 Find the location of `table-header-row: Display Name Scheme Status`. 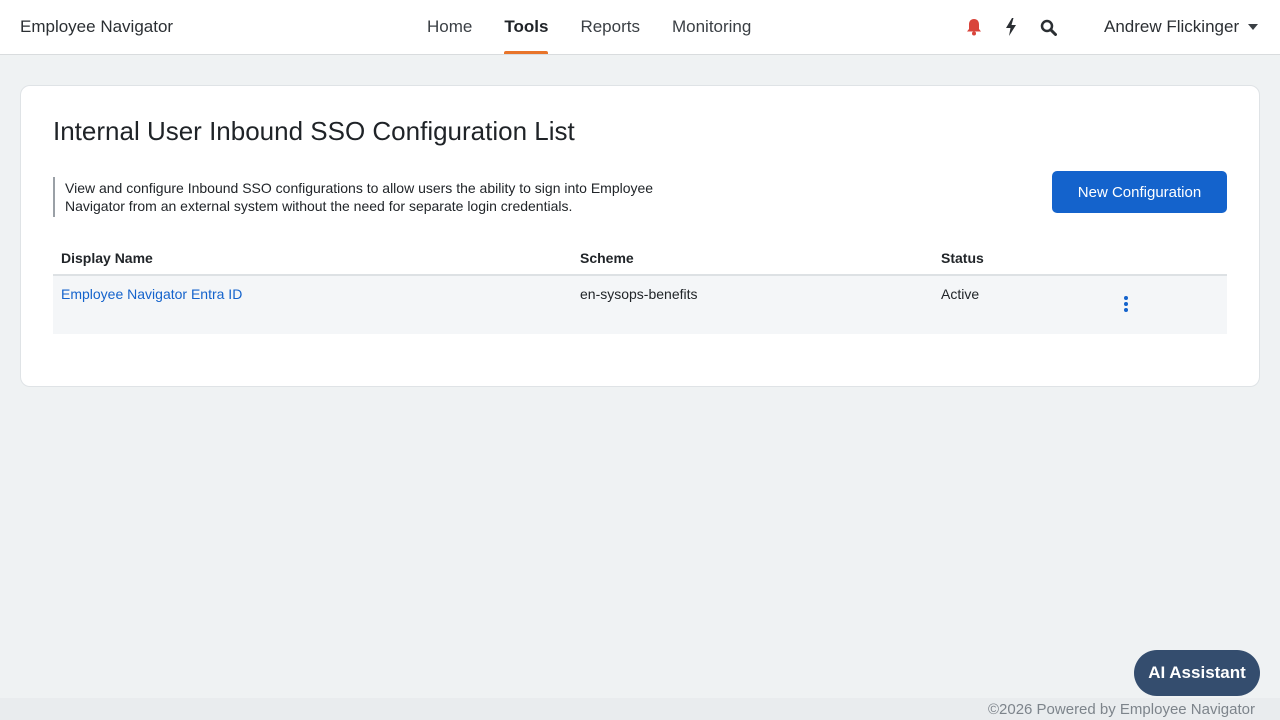

table-header-row: Display Name Scheme Status is located at coordinates (640, 258).